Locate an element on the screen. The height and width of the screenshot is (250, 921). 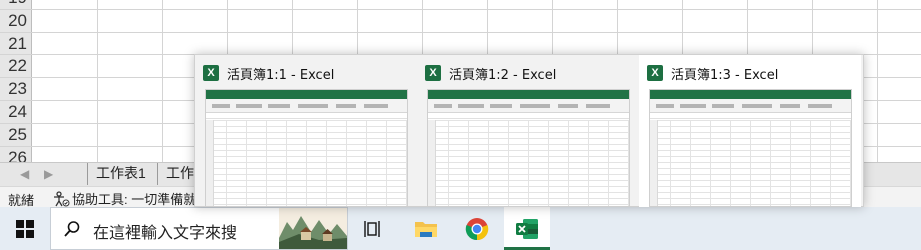
folder-icon is located at coordinates (426, 229).